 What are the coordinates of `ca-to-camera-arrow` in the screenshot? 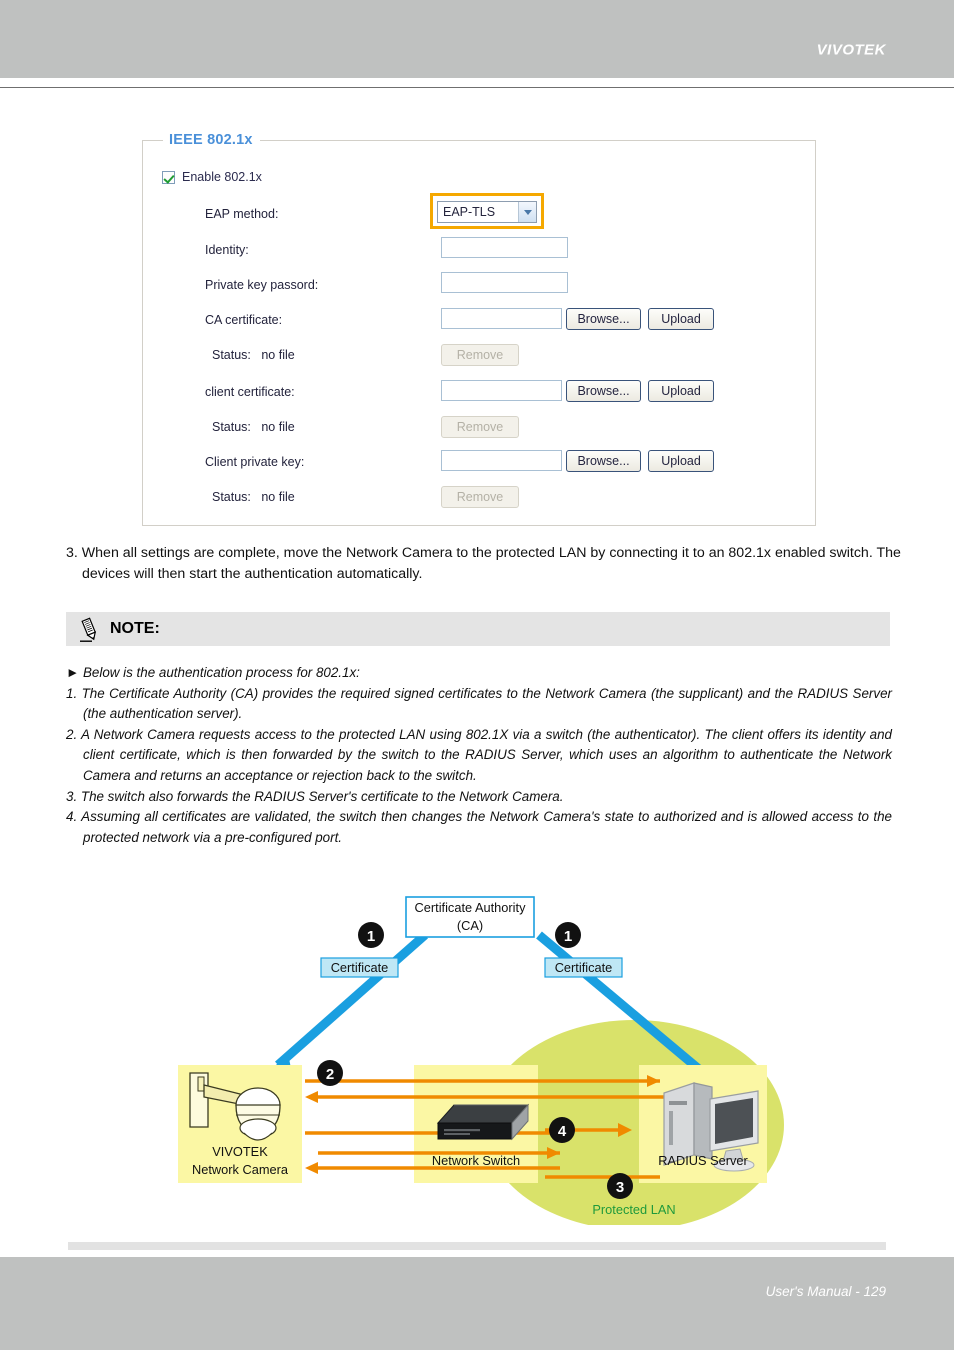 It's located at (345, 1007).